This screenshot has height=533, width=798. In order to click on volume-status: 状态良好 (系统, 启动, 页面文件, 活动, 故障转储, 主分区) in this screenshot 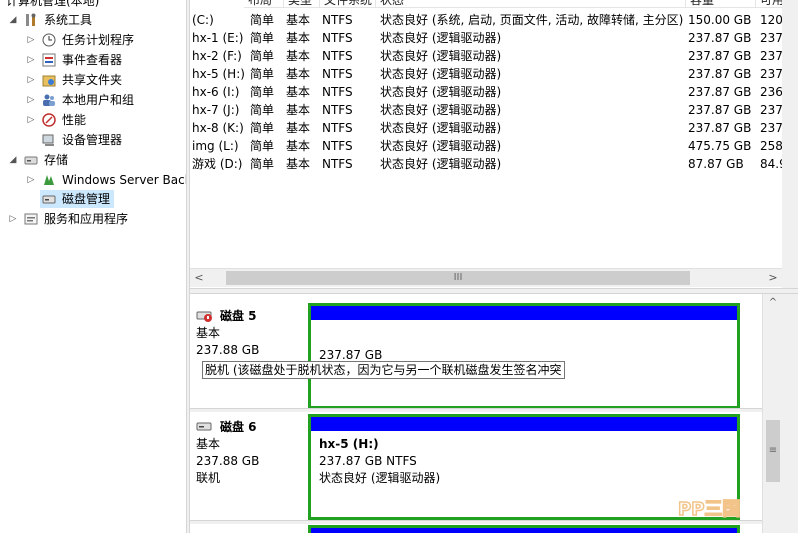, I will do `click(532, 20)`.